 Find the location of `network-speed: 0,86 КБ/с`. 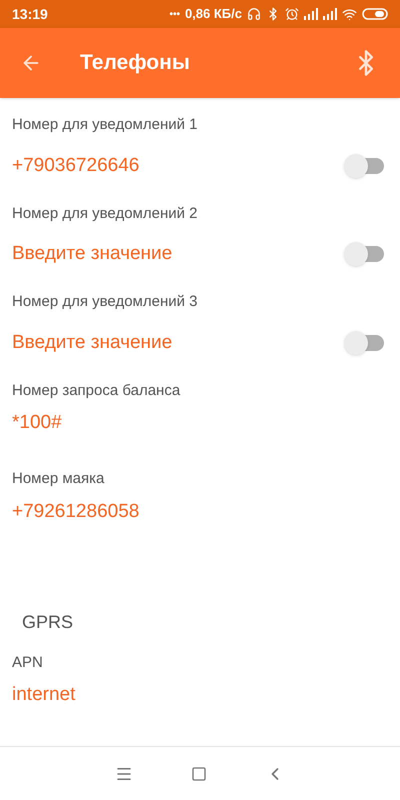

network-speed: 0,86 КБ/с is located at coordinates (213, 14).